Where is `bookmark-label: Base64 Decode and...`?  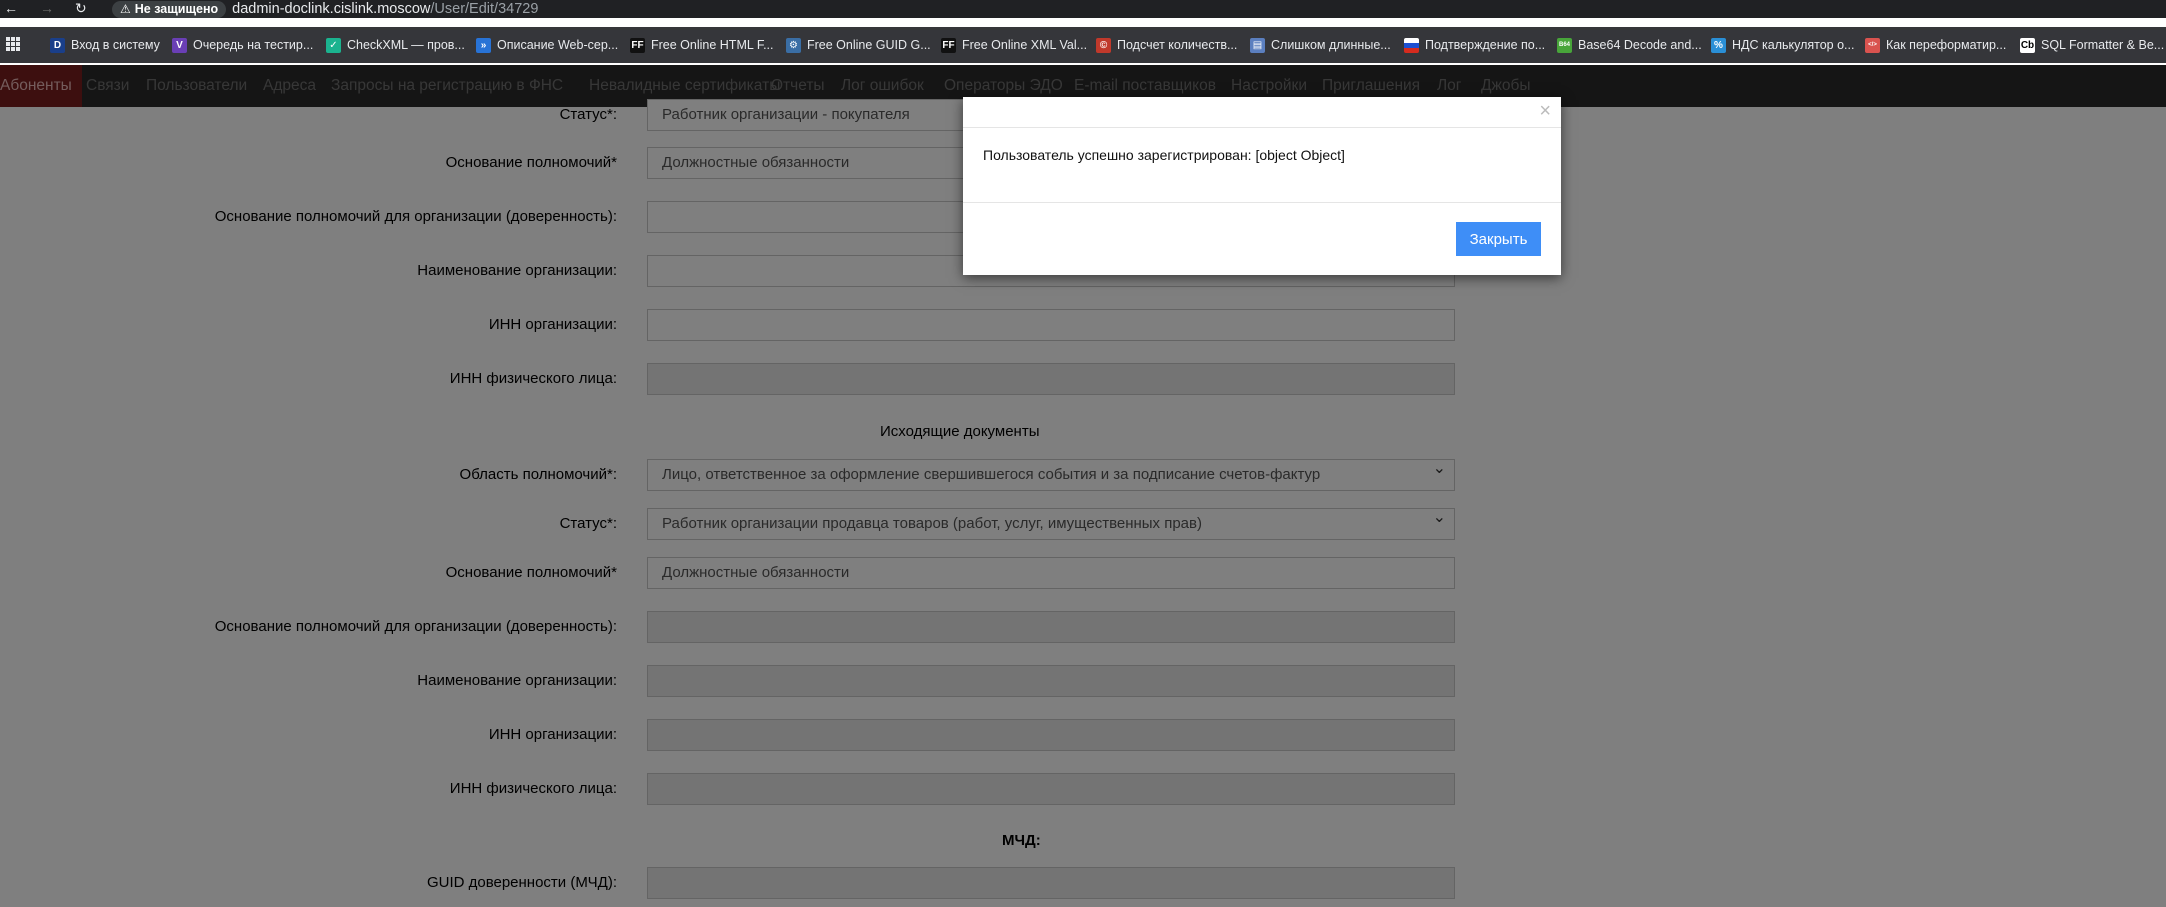
bookmark-label: Base64 Decode and... is located at coordinates (1640, 45).